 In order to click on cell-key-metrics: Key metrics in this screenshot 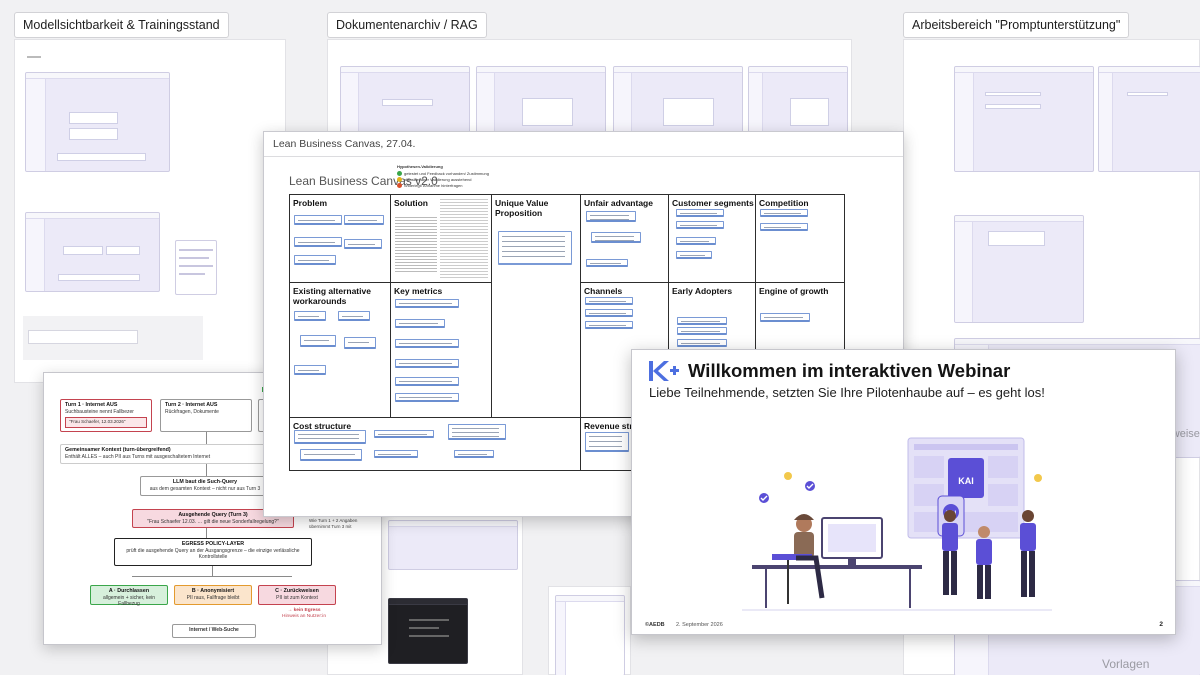, I will do `click(441, 350)`.